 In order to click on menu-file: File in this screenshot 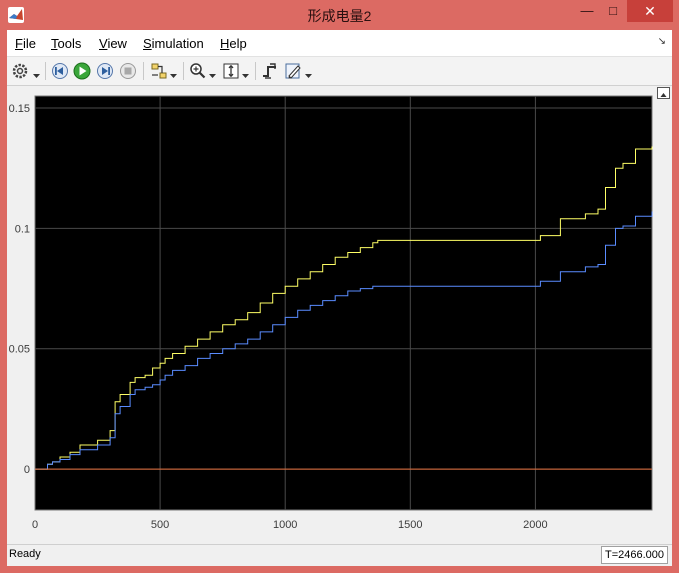, I will do `click(25, 43)`.